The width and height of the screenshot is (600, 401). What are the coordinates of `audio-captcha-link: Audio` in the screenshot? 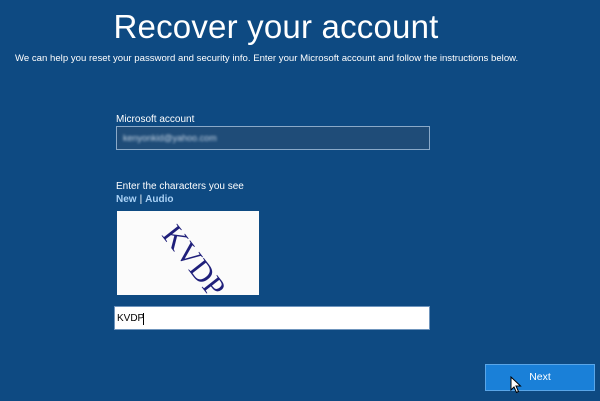 It's located at (159, 199).